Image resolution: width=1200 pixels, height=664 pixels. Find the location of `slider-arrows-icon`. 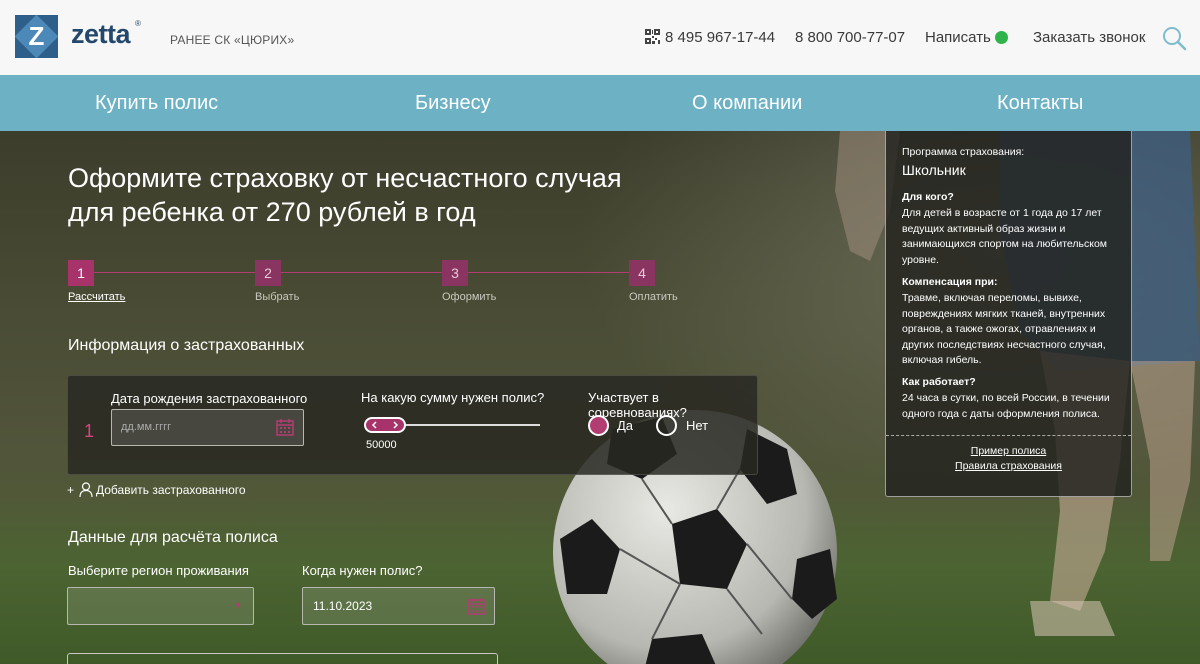

slider-arrows-icon is located at coordinates (385, 425).